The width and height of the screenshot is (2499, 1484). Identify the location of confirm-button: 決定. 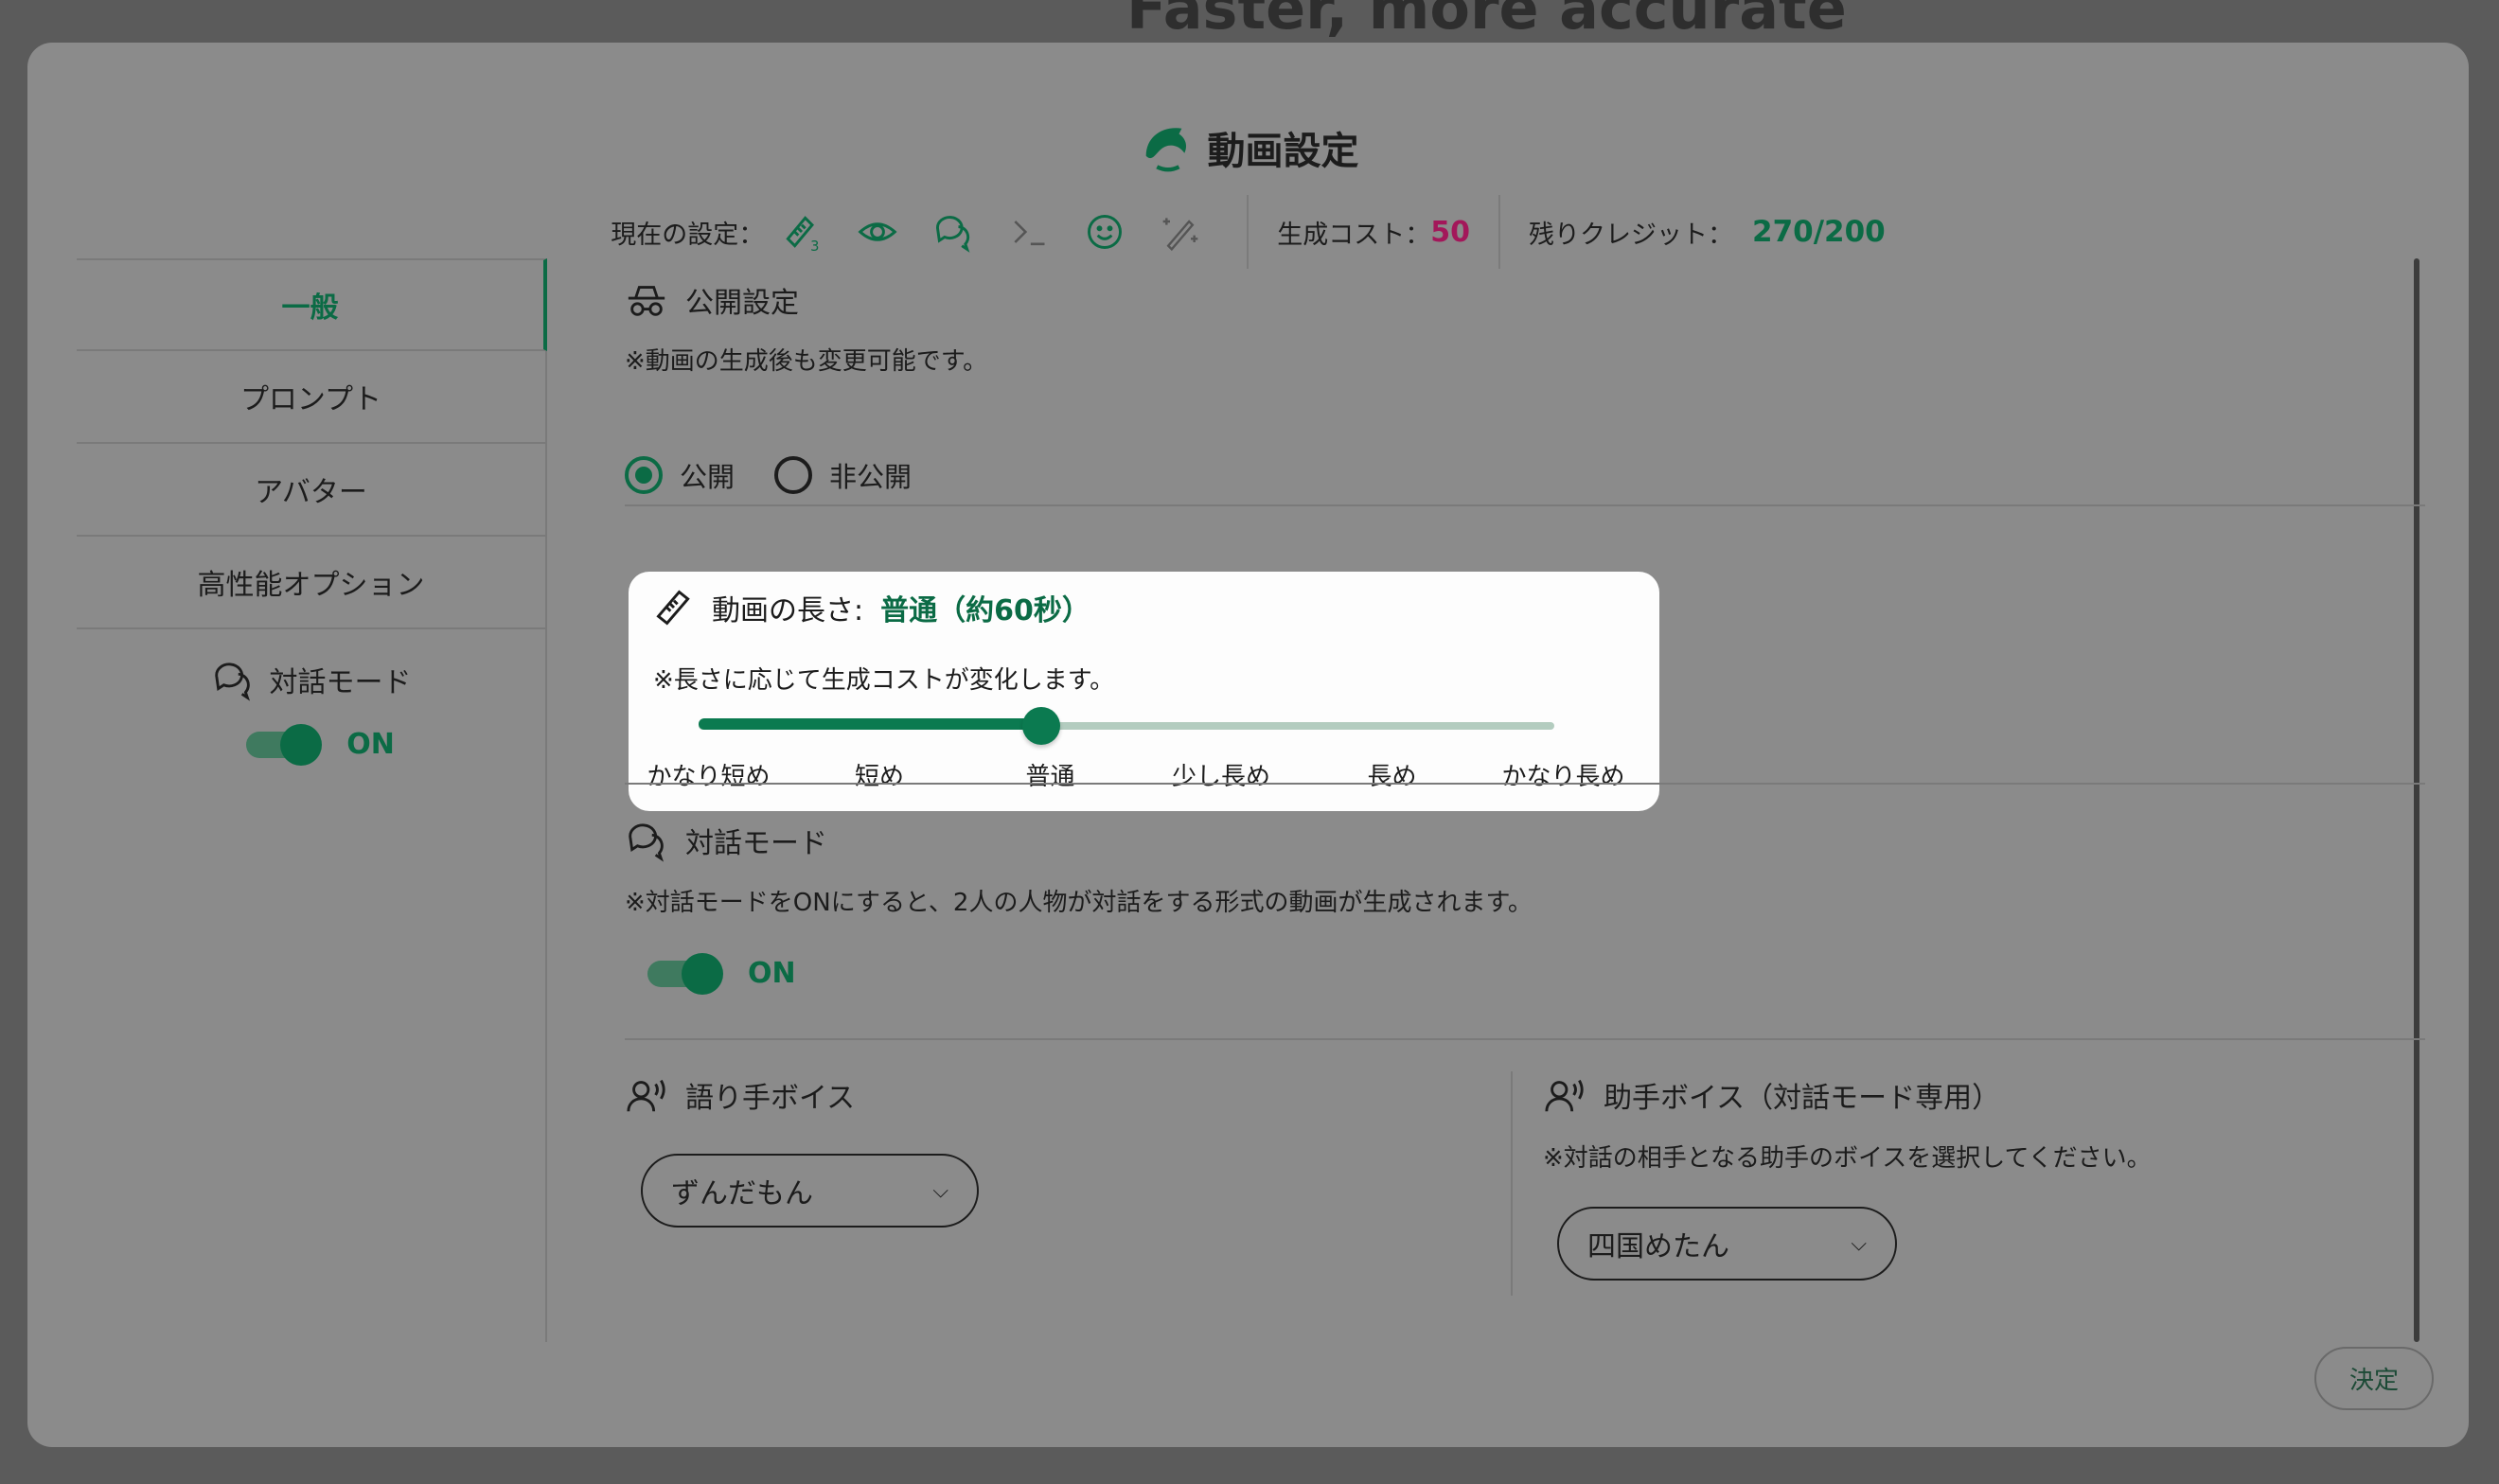
(2374, 1378).